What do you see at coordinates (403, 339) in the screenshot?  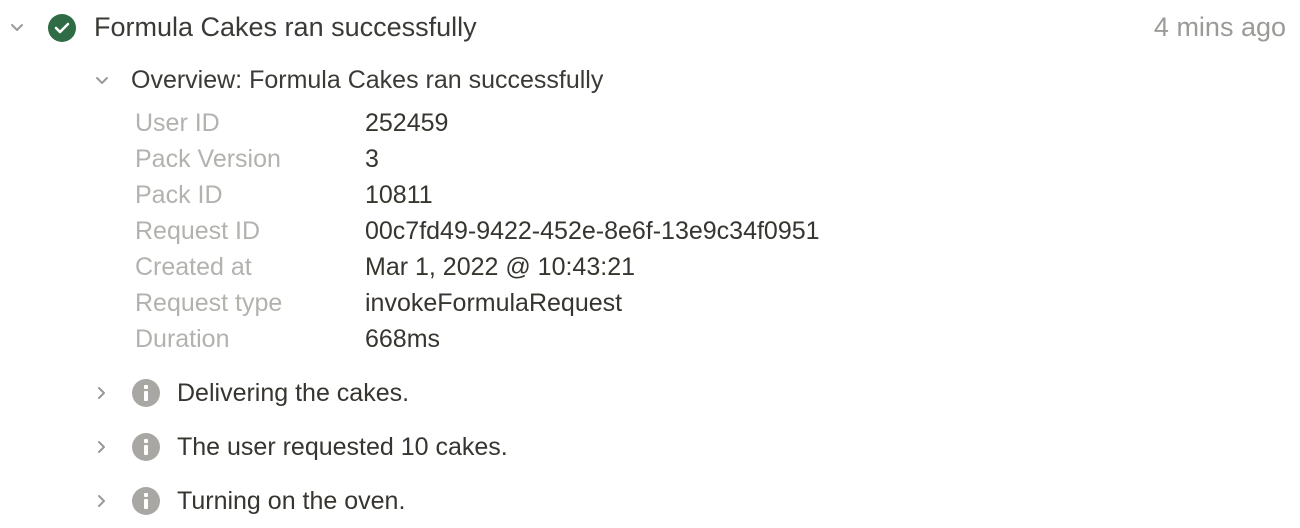 I see `property-value: 668ms` at bounding box center [403, 339].